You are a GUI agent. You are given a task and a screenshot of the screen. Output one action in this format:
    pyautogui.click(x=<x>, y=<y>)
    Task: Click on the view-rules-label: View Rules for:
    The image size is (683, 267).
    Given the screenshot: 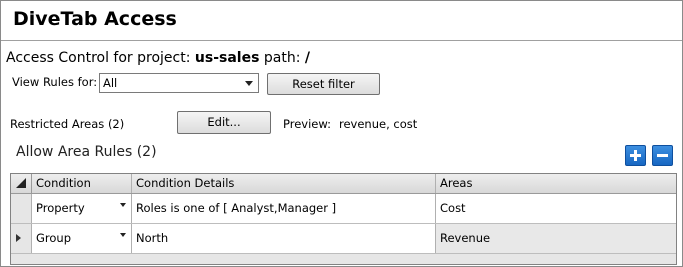 What is the action you would take?
    pyautogui.click(x=55, y=82)
    